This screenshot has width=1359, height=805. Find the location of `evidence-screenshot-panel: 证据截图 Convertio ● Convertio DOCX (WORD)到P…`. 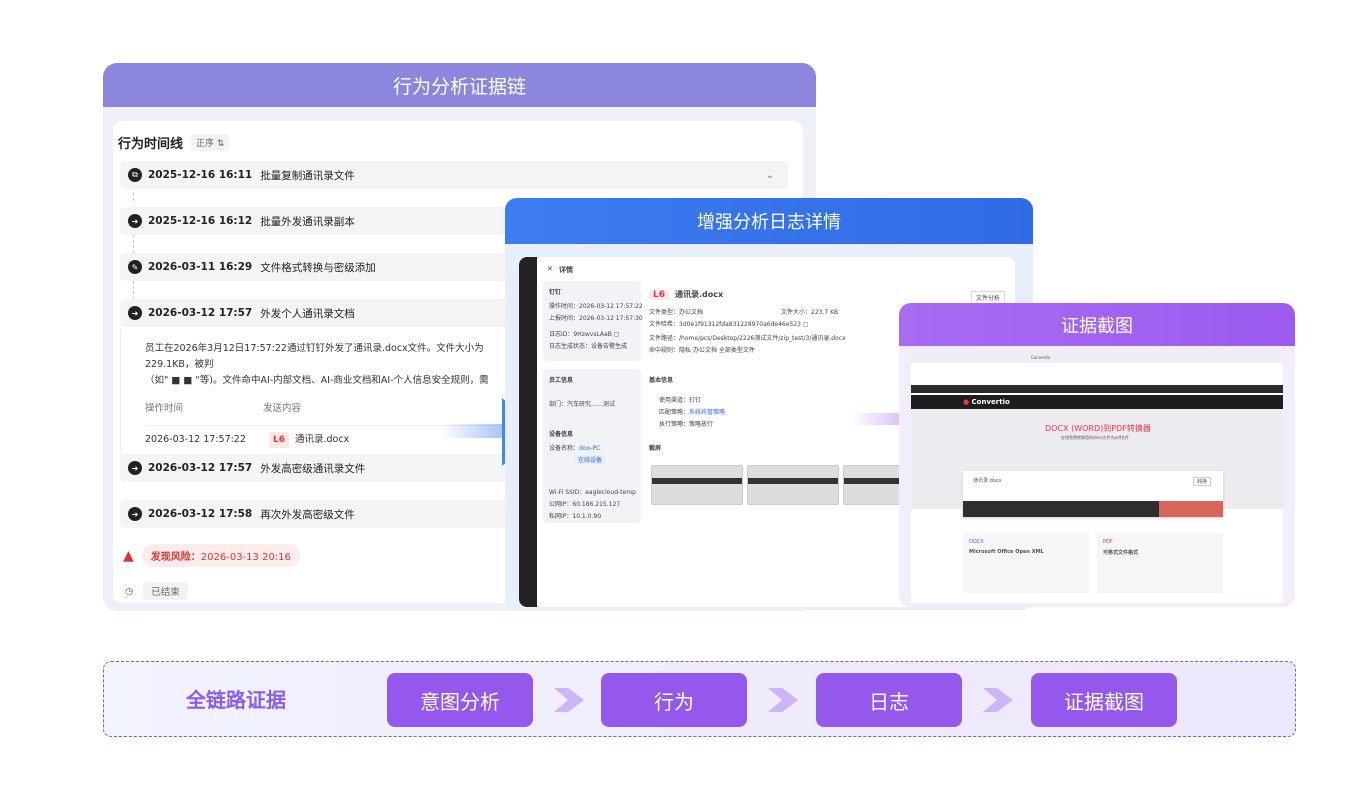

evidence-screenshot-panel: 证据截图 Convertio ● Convertio DOCX (WORD)到P… is located at coordinates (1097, 455).